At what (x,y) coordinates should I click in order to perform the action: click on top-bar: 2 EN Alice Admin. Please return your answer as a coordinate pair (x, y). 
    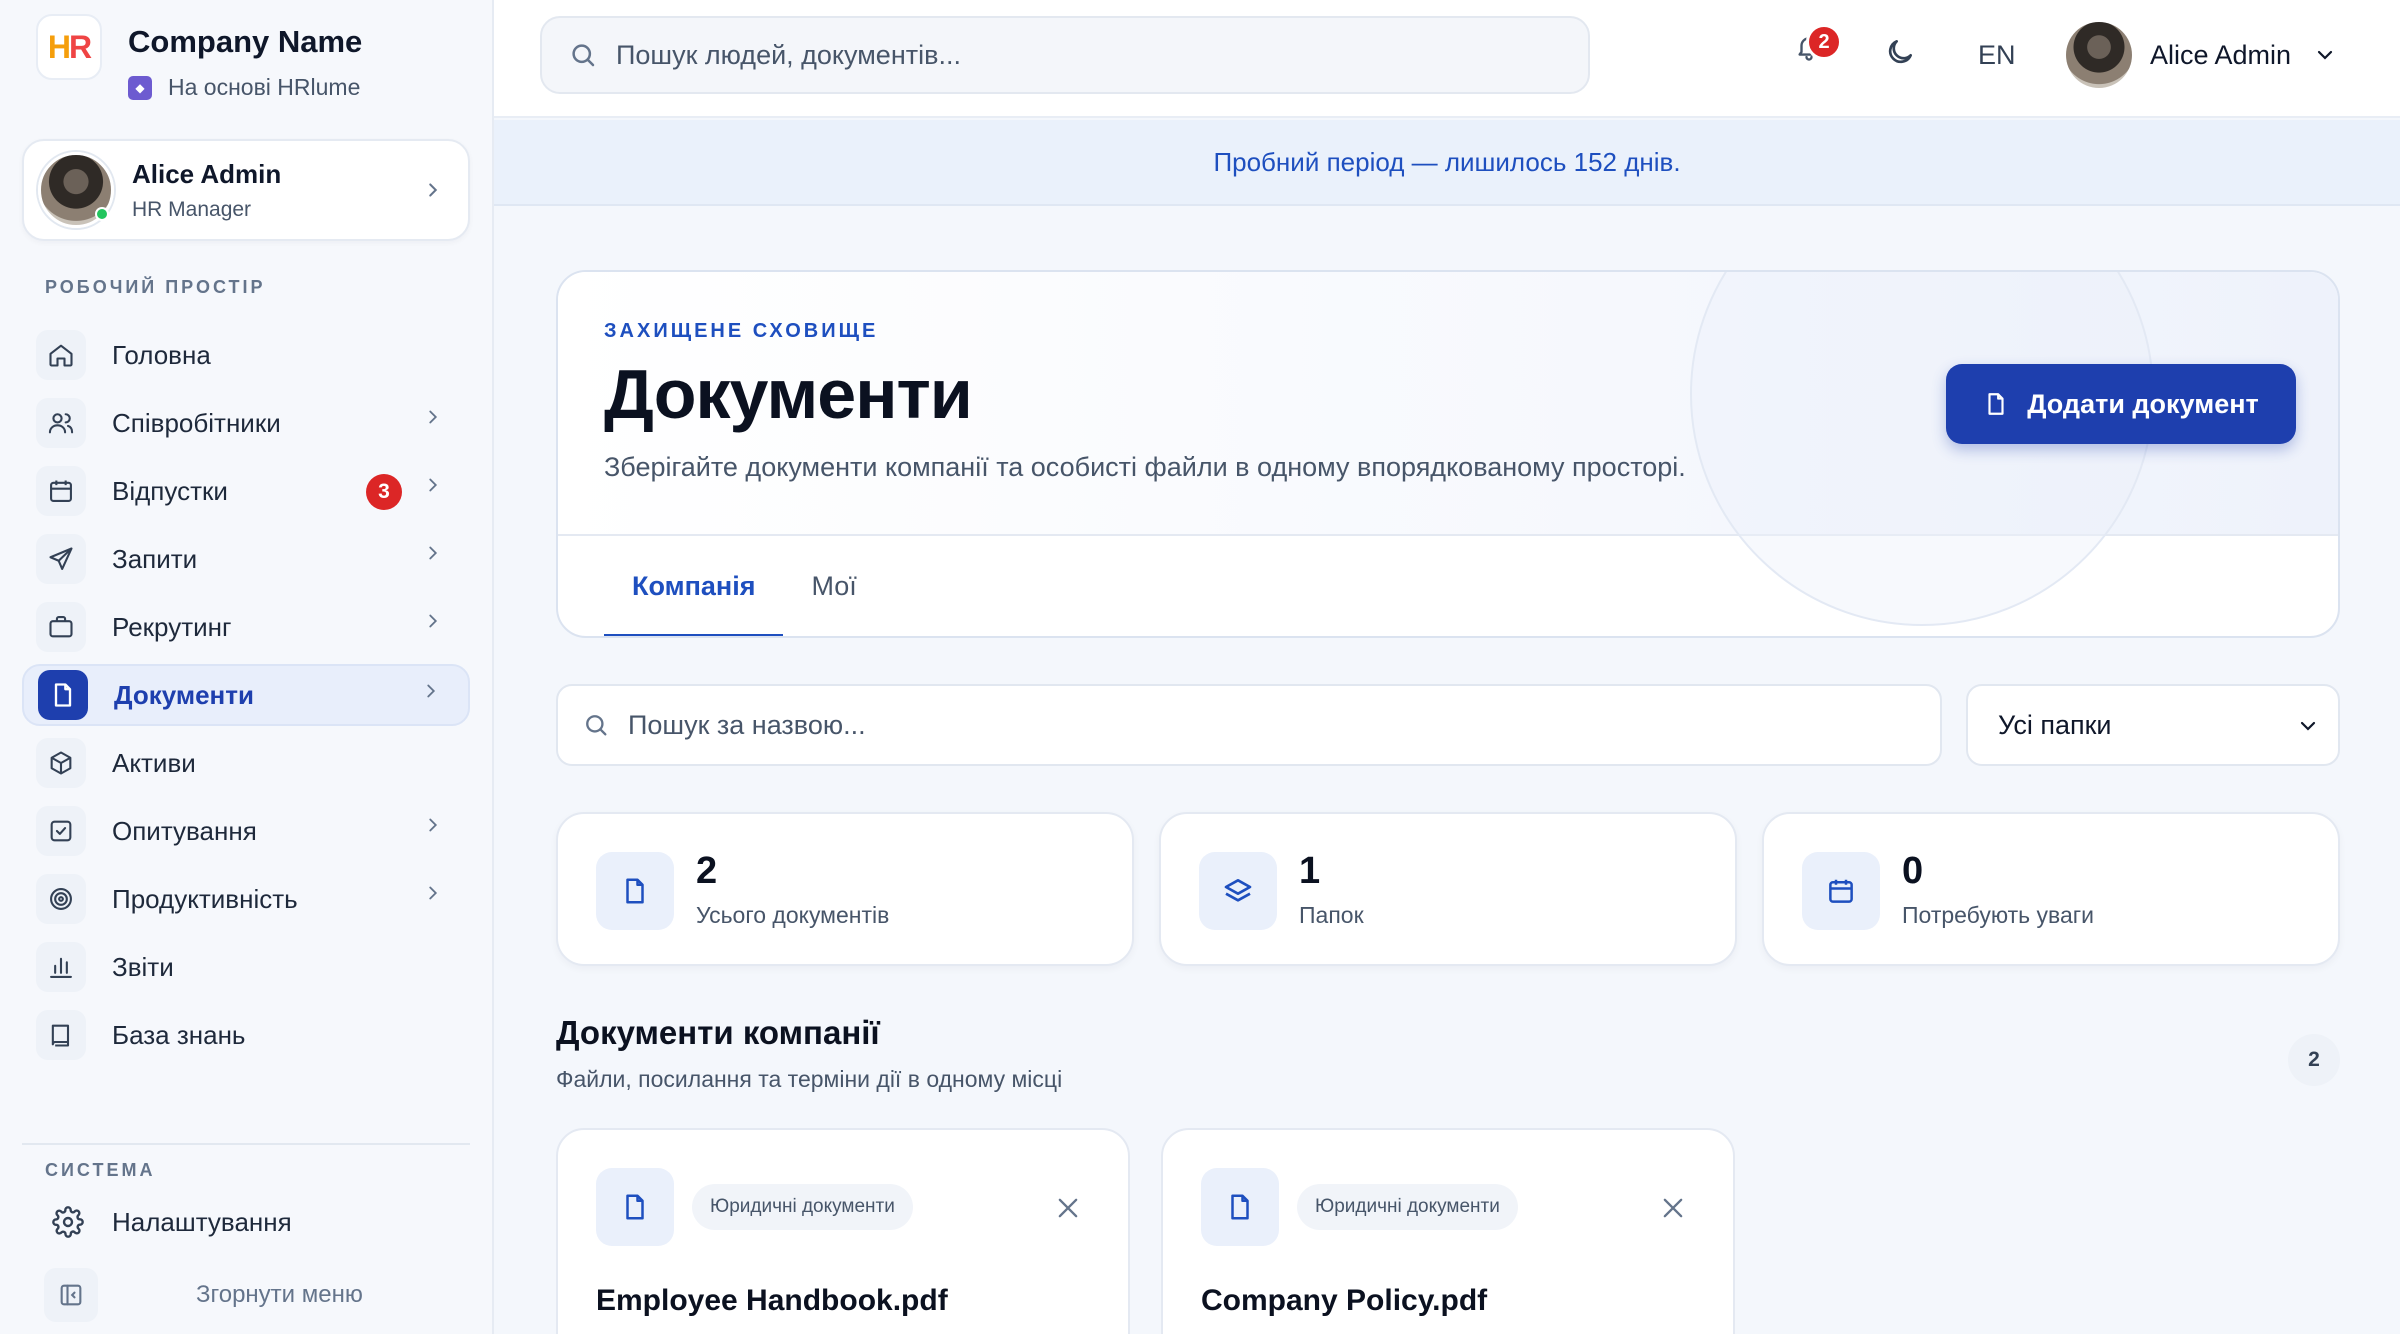
    Looking at the image, I should click on (1447, 59).